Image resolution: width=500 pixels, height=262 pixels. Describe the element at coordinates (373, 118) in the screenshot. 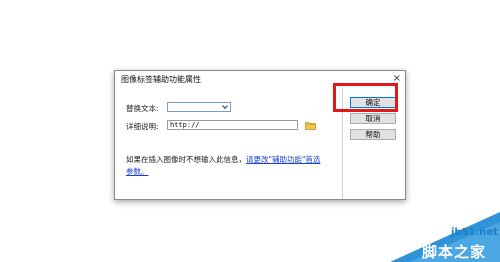

I see `cancel-button: 取消` at that location.